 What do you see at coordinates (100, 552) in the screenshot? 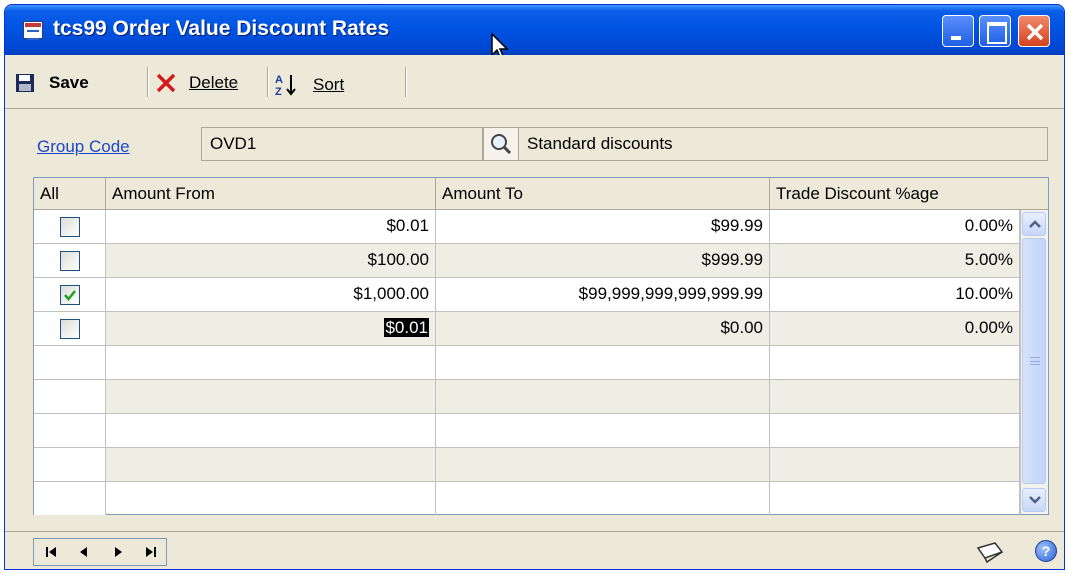
I see `record-navigator` at bounding box center [100, 552].